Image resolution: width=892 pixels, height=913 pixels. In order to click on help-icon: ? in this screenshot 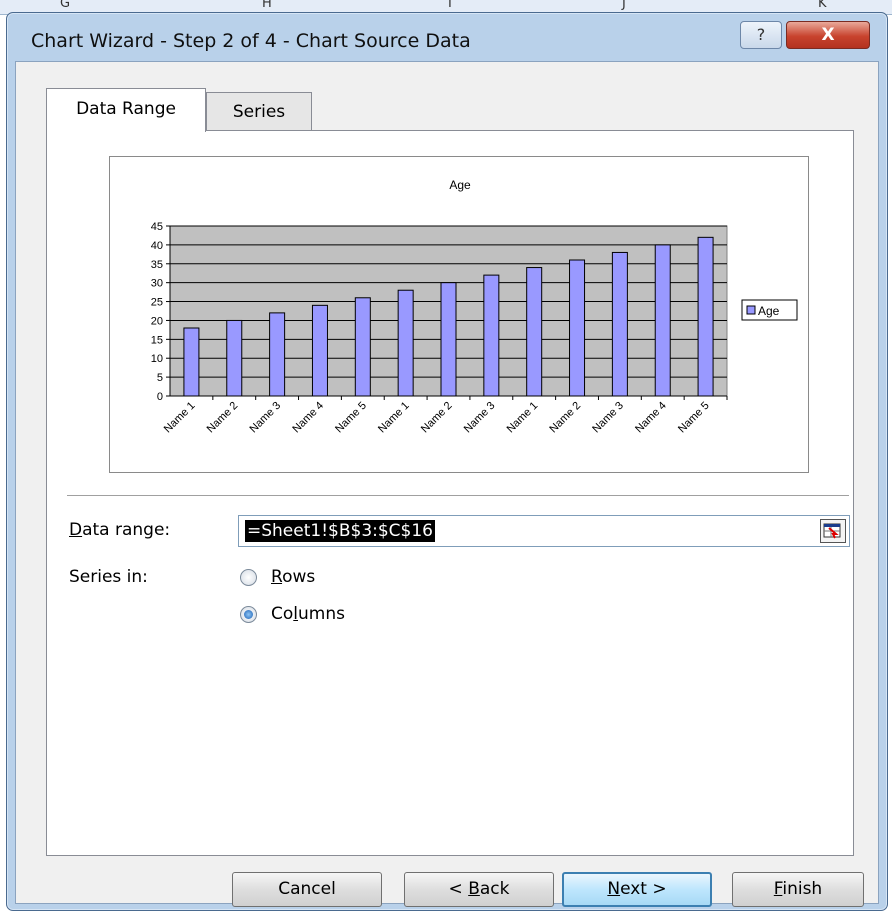, I will do `click(761, 34)`.